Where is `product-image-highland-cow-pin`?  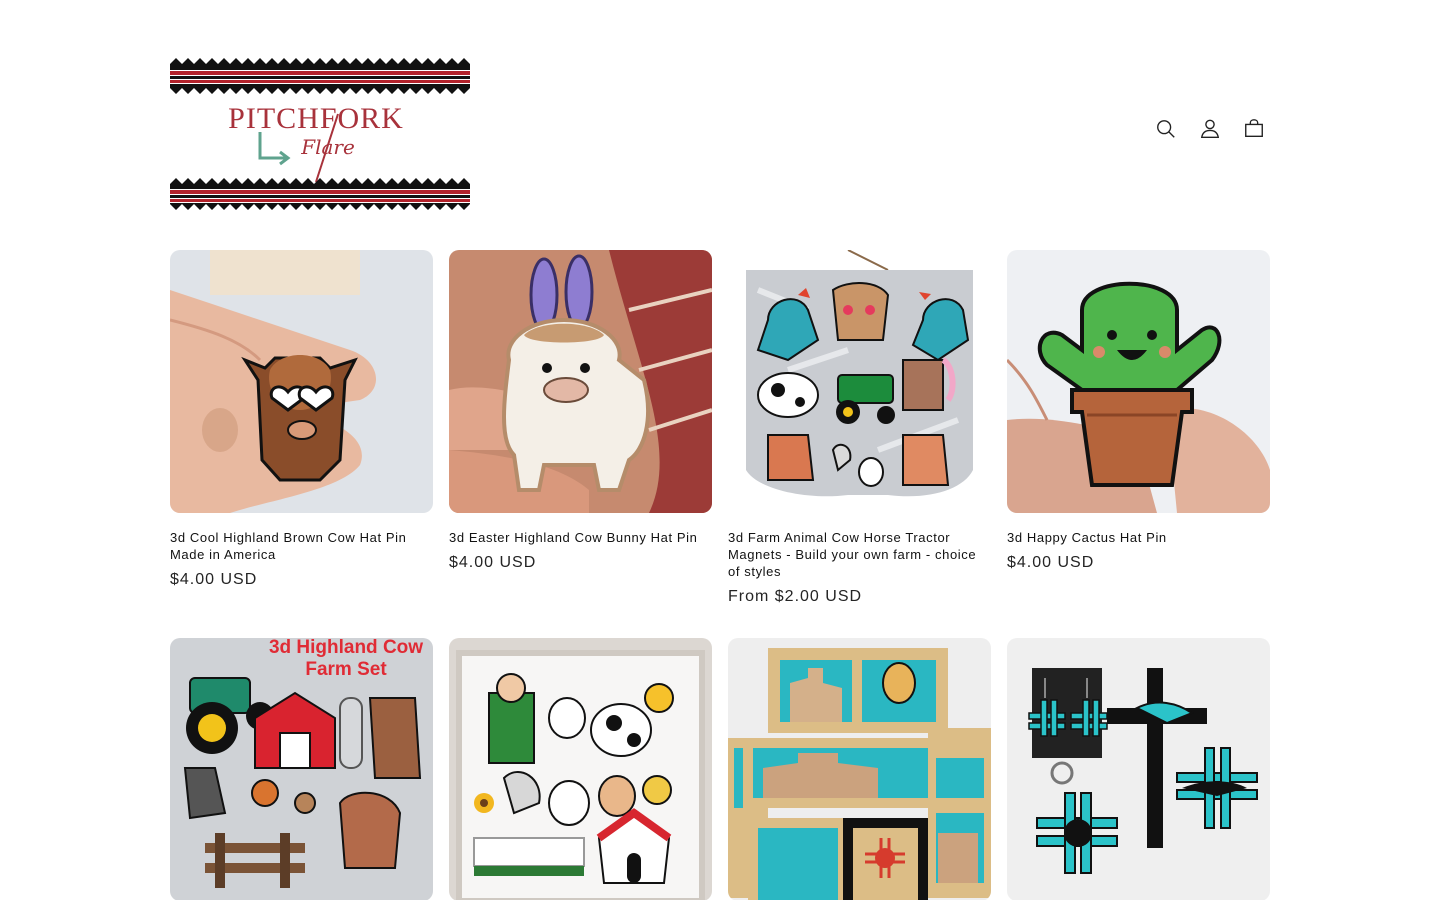 product-image-highland-cow-pin is located at coordinates (301, 381).